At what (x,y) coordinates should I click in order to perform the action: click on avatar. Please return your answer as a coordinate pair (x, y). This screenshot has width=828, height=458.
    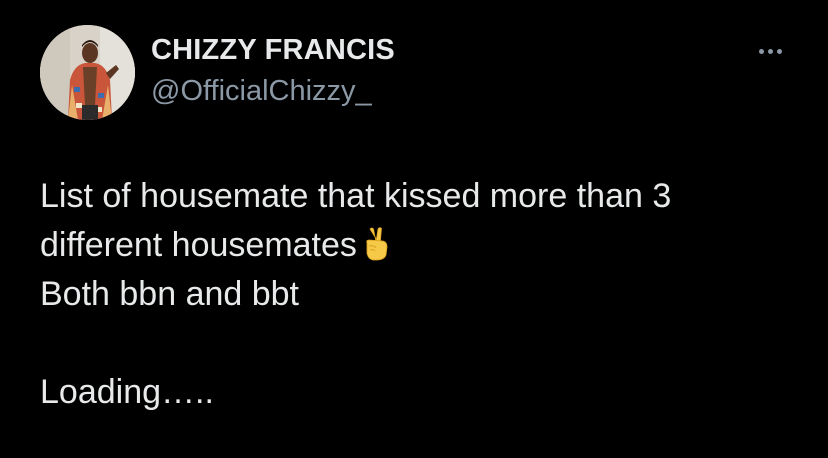
    Looking at the image, I should click on (87, 72).